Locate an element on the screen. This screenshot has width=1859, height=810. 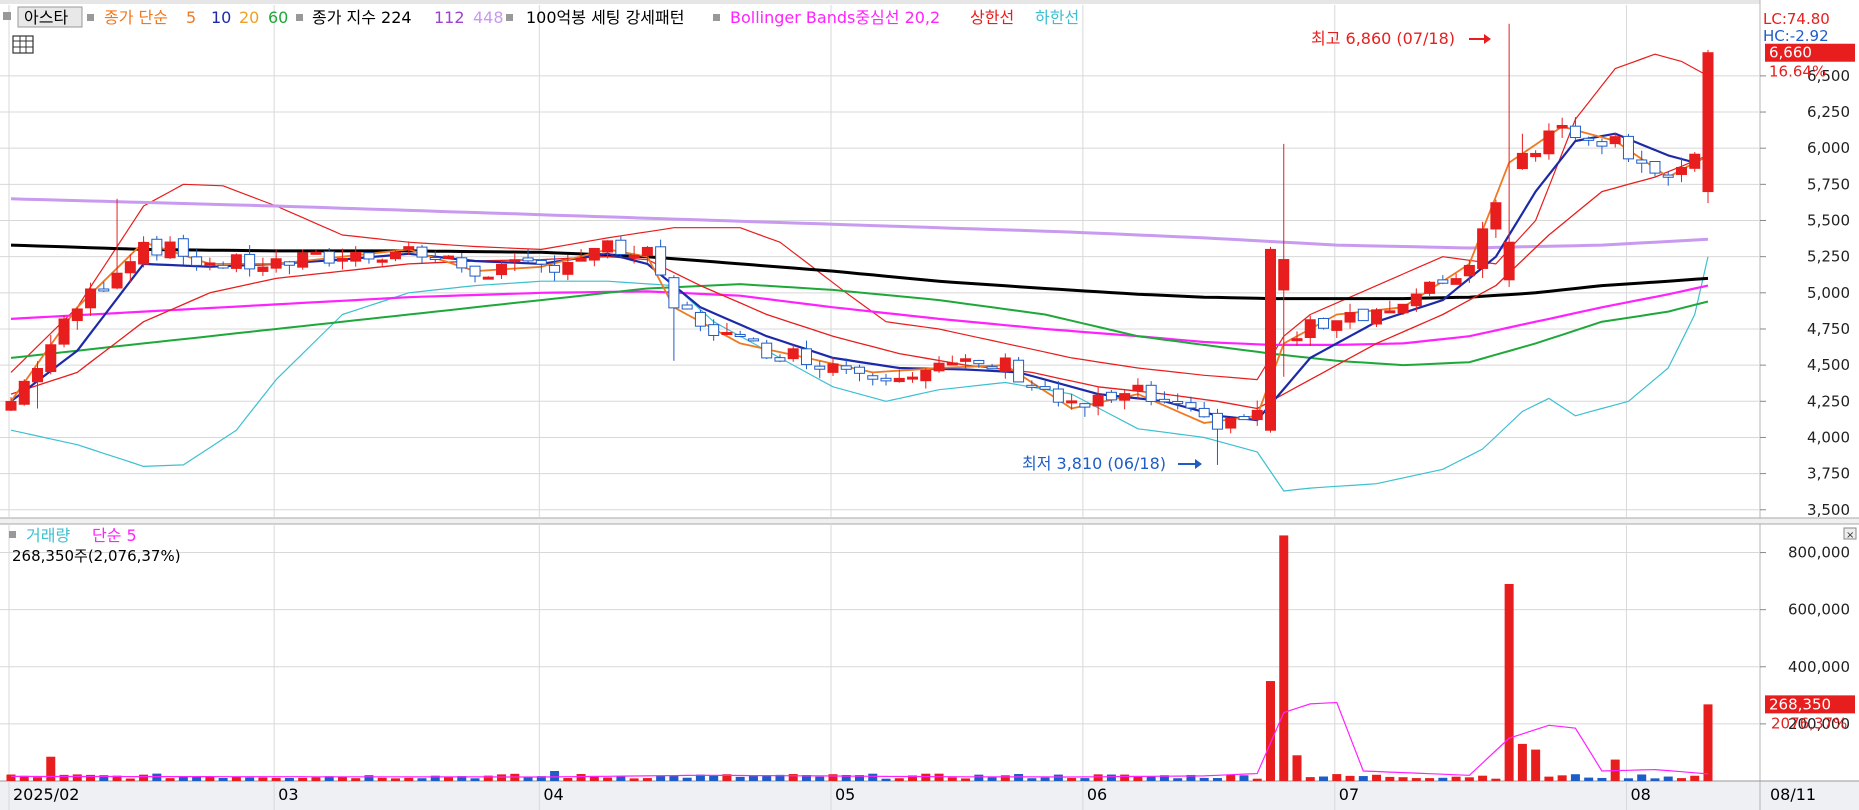
stock-name: 아스타 is located at coordinates (46, 17).